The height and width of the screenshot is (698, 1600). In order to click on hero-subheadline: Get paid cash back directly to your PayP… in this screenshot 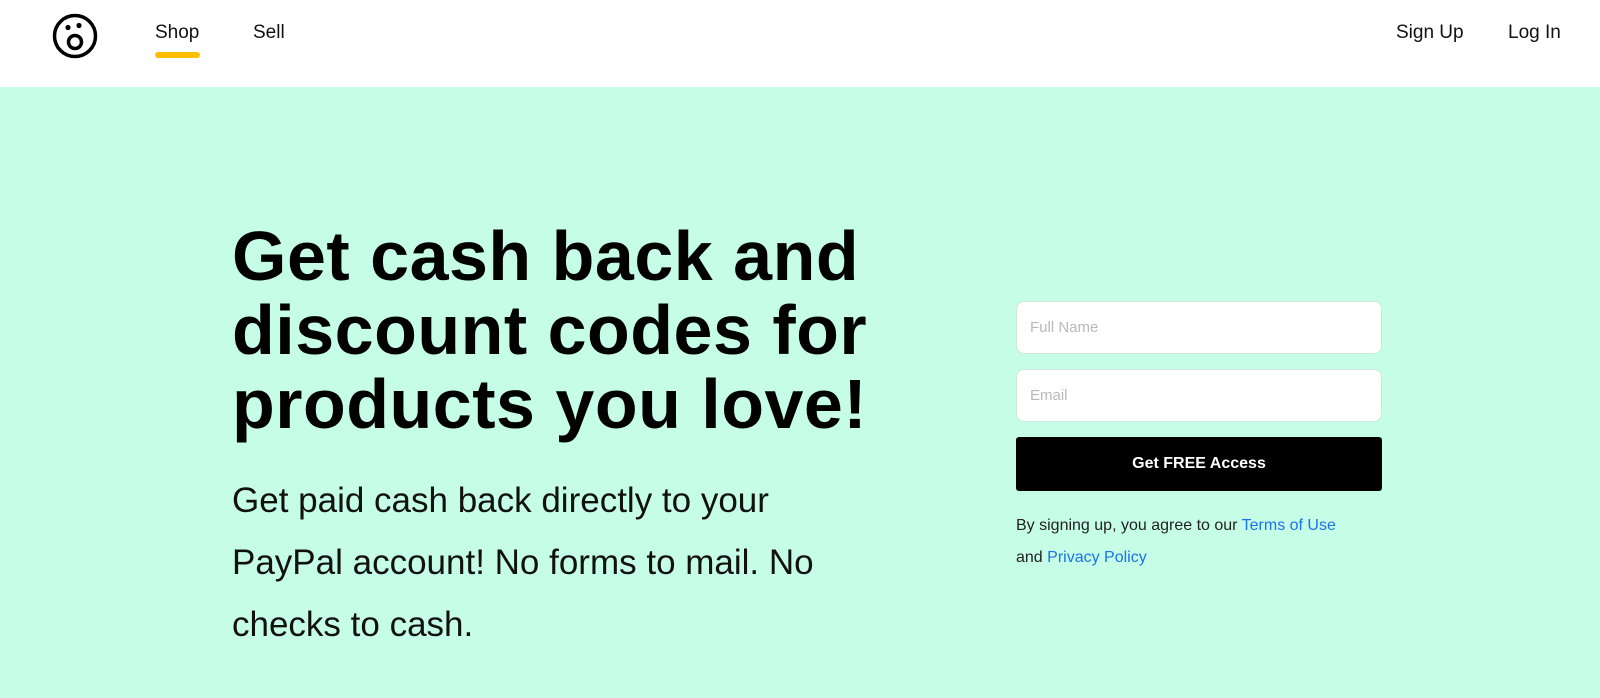, I will do `click(572, 563)`.